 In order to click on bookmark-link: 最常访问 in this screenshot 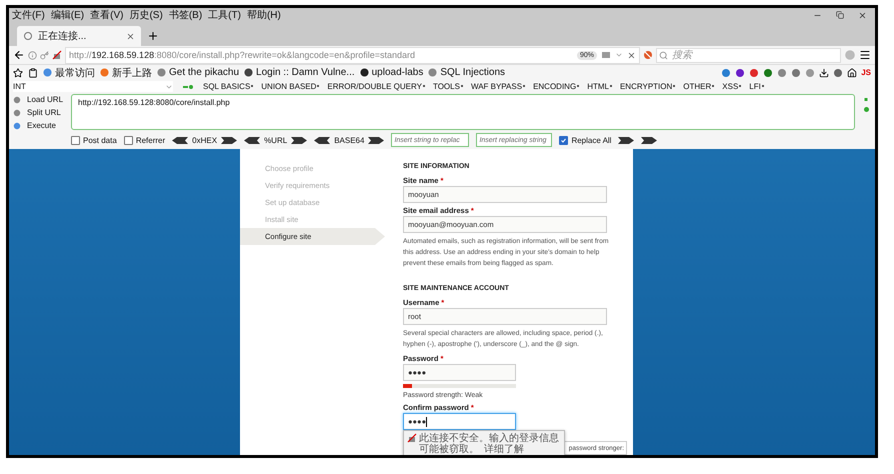, I will do `click(69, 73)`.